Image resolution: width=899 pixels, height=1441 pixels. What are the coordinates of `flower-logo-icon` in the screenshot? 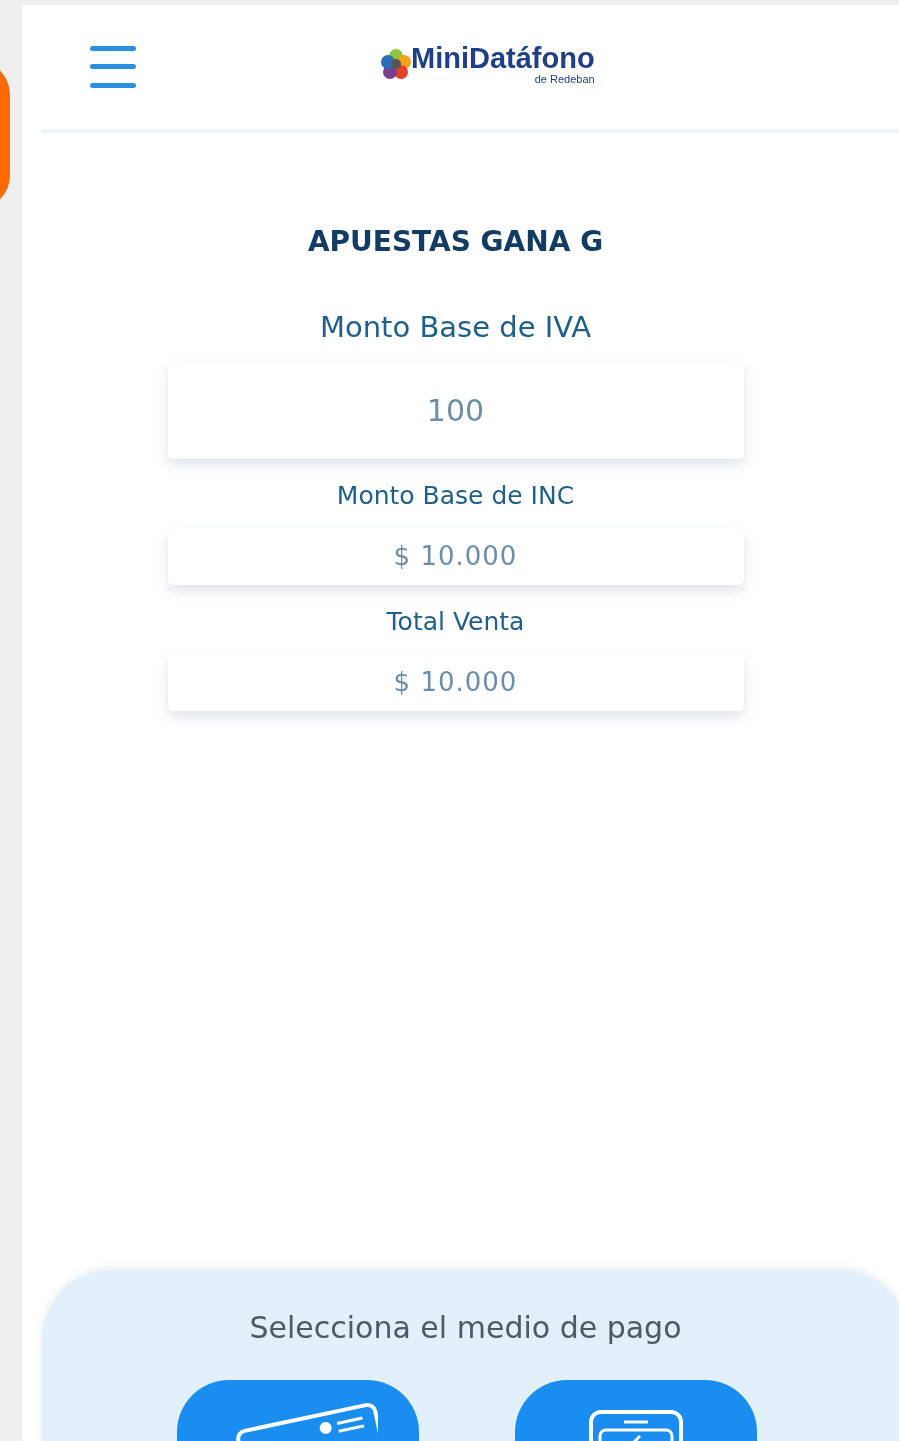 It's located at (396, 64).